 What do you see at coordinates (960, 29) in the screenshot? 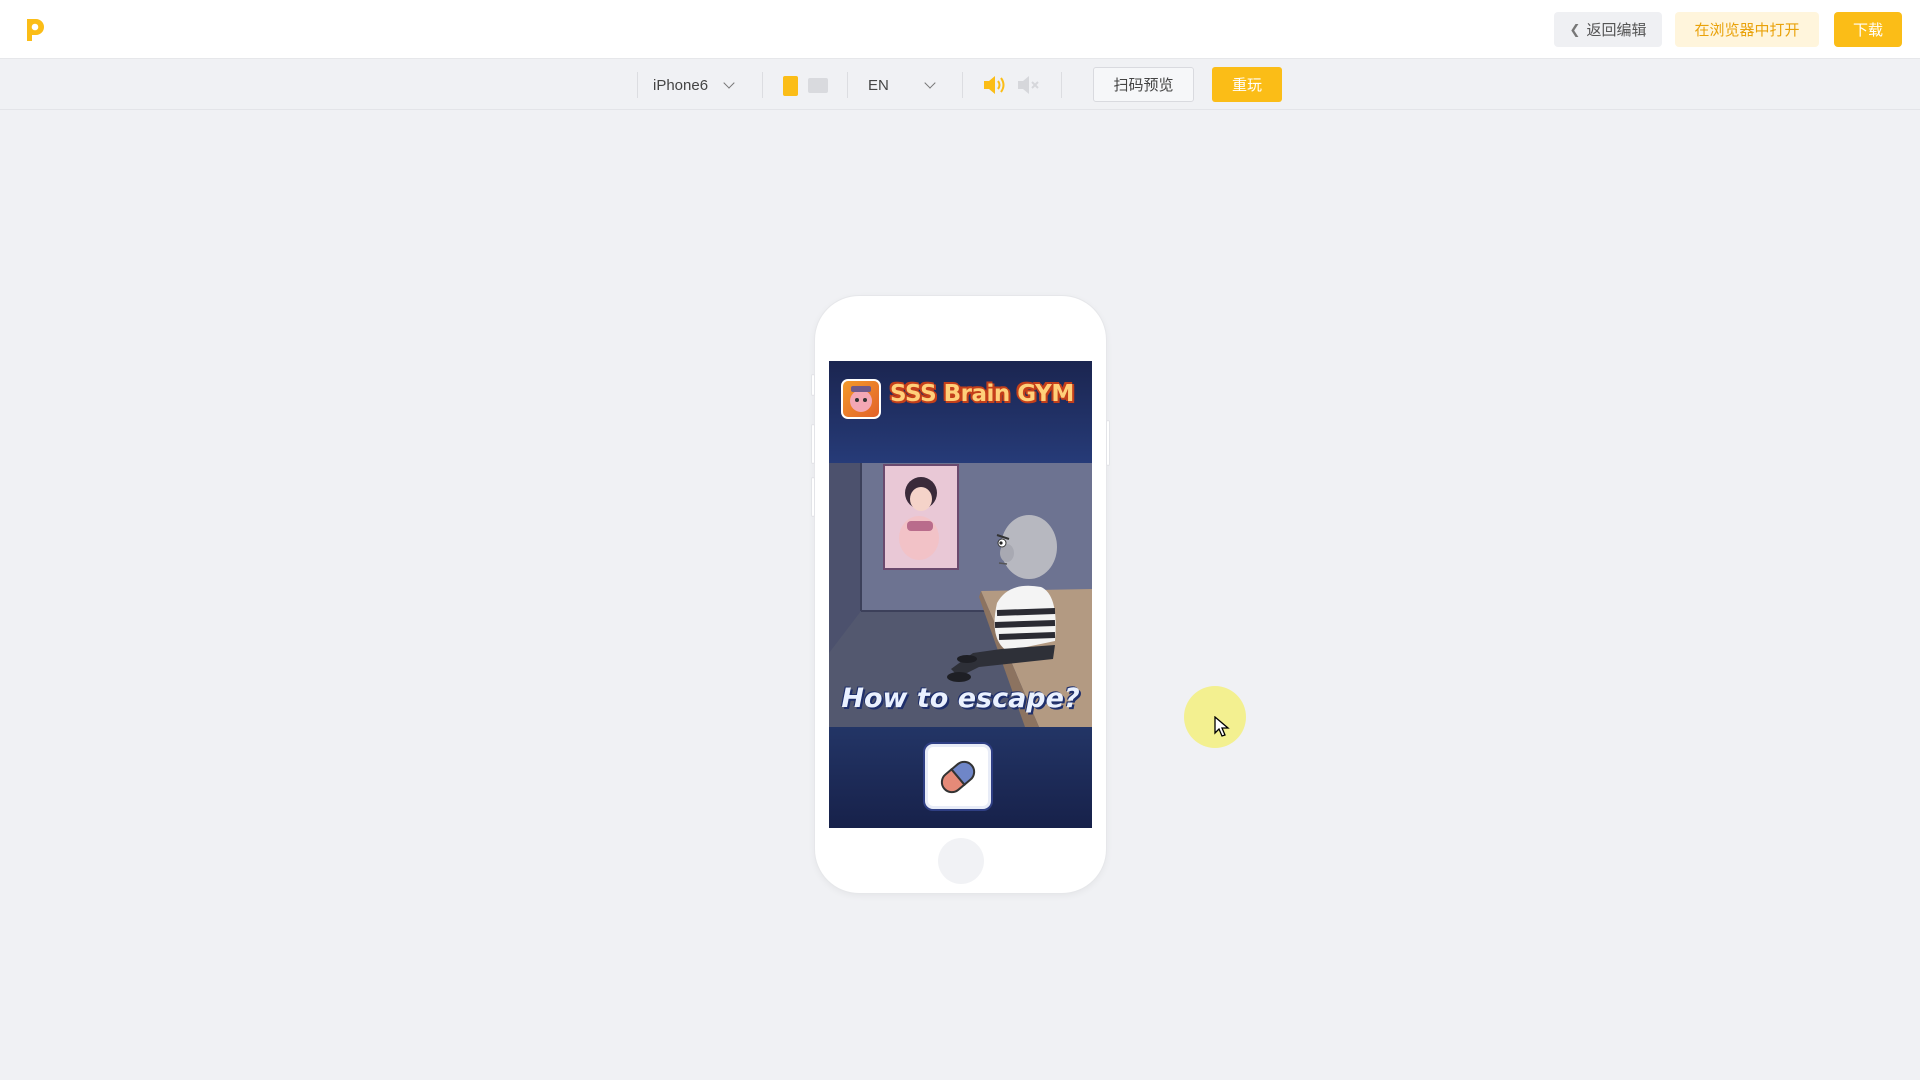
I see `top-bar: ❮ 返回编辑 在浏览器中打开 下载` at bounding box center [960, 29].